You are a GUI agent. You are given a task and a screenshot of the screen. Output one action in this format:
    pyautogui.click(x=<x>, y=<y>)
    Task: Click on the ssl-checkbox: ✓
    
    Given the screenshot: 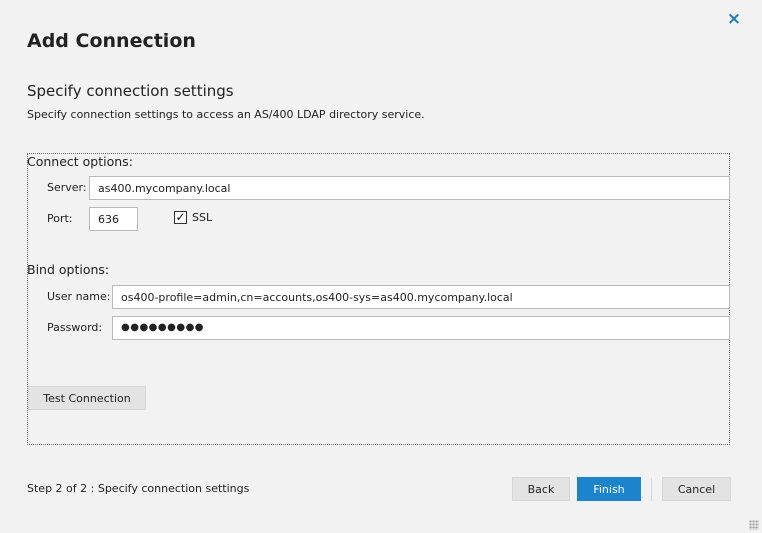 What is the action you would take?
    pyautogui.click(x=180, y=217)
    